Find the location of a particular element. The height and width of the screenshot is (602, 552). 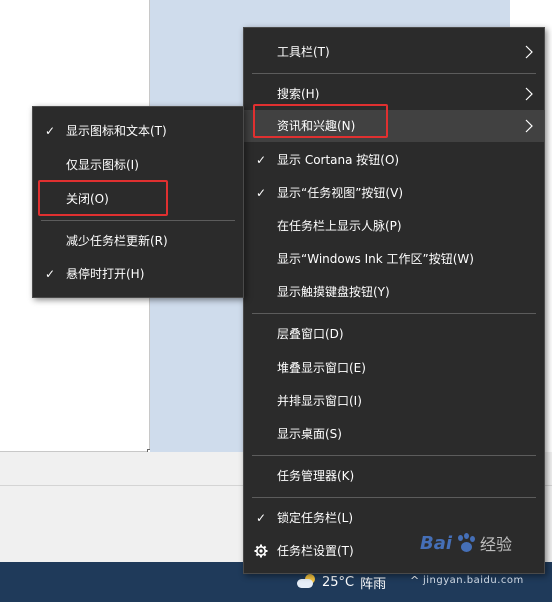

menu-item-show-cortana-button: ✓ 显示 Cortana 按钮(O) is located at coordinates (394, 160).